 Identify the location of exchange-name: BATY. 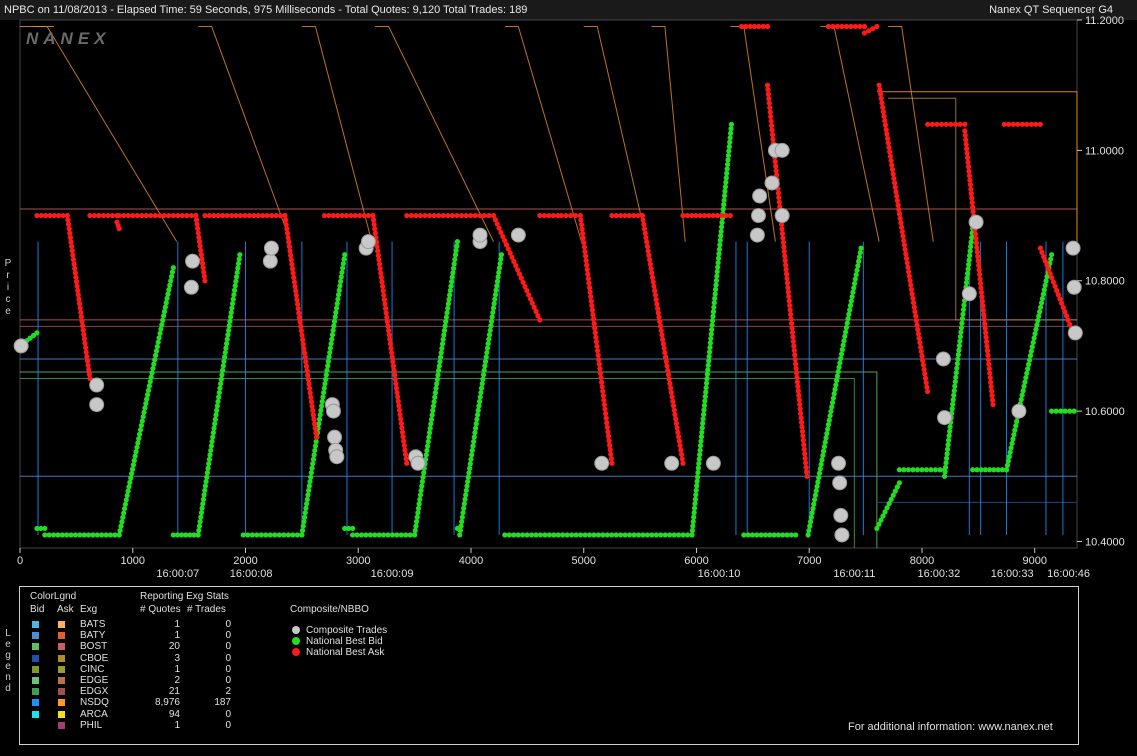
(93, 636).